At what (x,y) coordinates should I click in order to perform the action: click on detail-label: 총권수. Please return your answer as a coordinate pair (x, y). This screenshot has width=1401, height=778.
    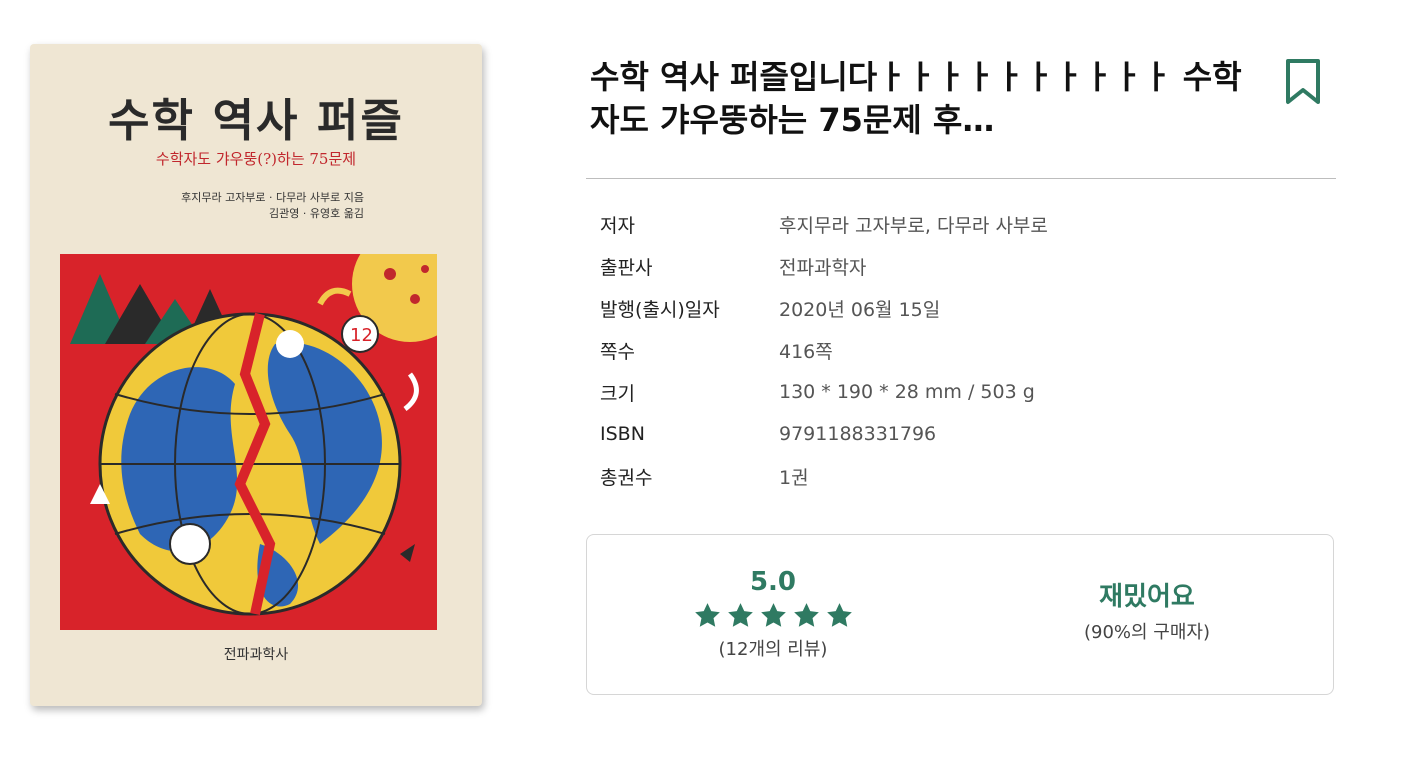
    Looking at the image, I should click on (626, 477).